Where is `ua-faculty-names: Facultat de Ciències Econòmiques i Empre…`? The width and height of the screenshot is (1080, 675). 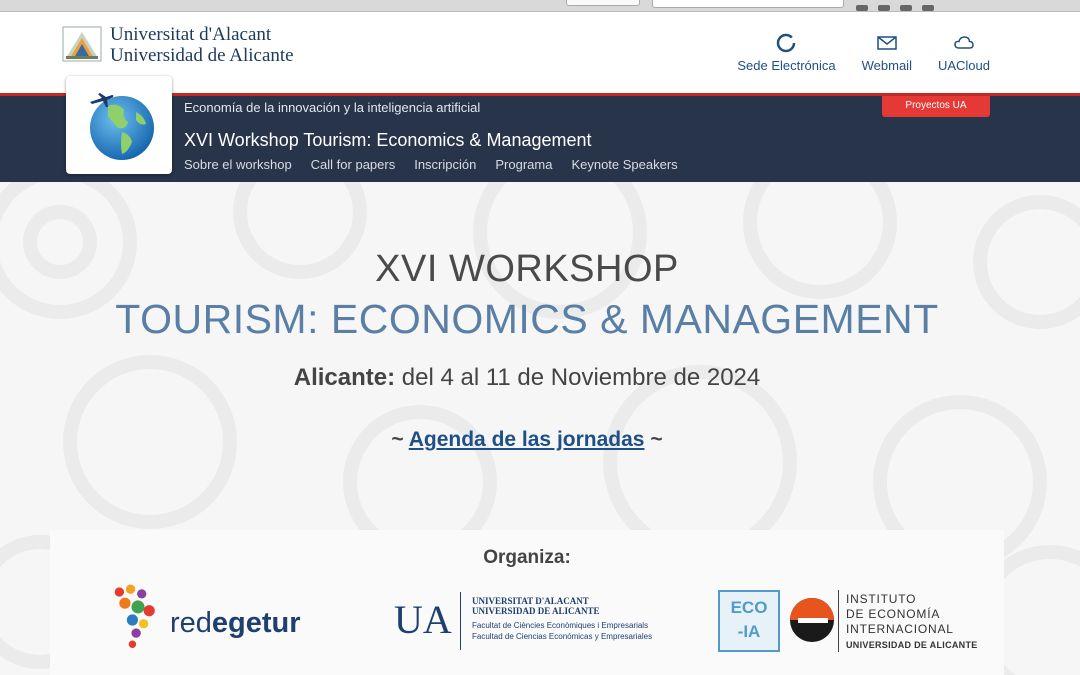 ua-faculty-names: Facultat de Ciències Econòmiques i Empre… is located at coordinates (562, 631).